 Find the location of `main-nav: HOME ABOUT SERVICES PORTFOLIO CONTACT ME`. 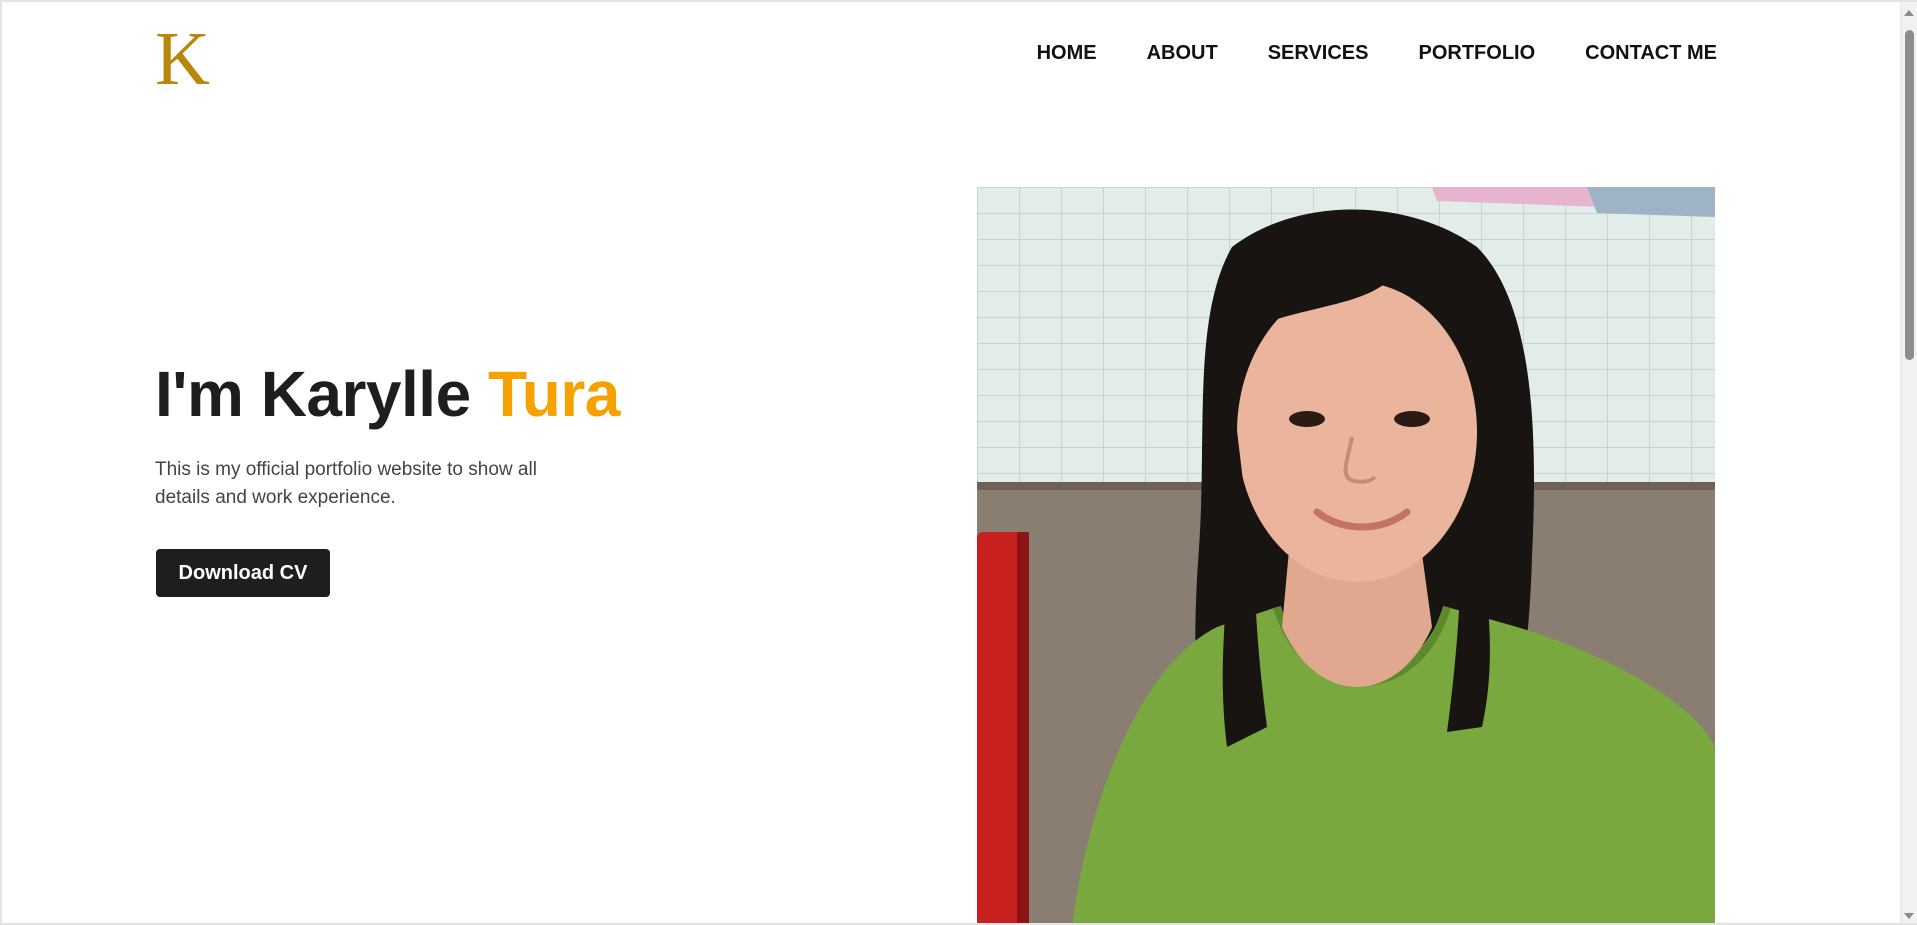

main-nav: HOME ABOUT SERVICES PORTFOLIO CONTACT ME is located at coordinates (1352, 53).